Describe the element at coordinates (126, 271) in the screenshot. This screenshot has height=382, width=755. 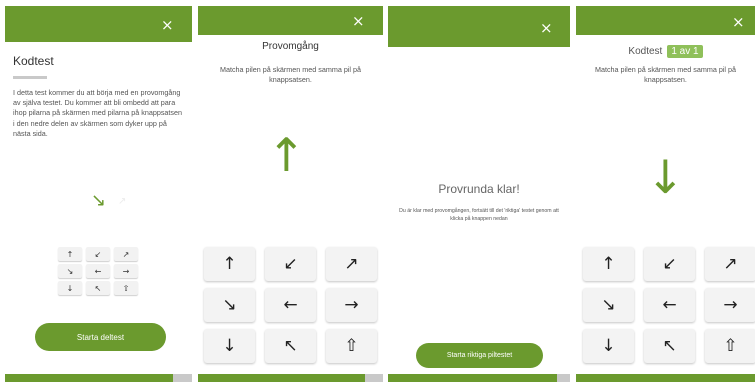
I see `mini-key-right: →` at that location.